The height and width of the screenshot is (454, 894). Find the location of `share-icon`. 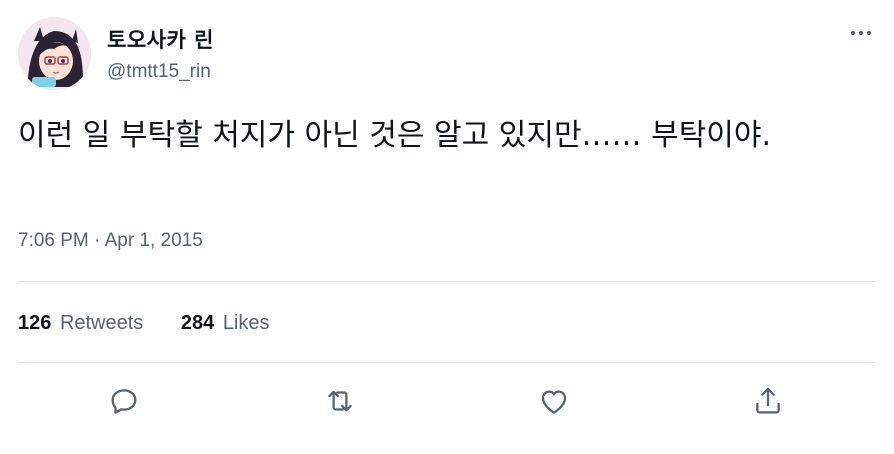

share-icon is located at coordinates (768, 400).